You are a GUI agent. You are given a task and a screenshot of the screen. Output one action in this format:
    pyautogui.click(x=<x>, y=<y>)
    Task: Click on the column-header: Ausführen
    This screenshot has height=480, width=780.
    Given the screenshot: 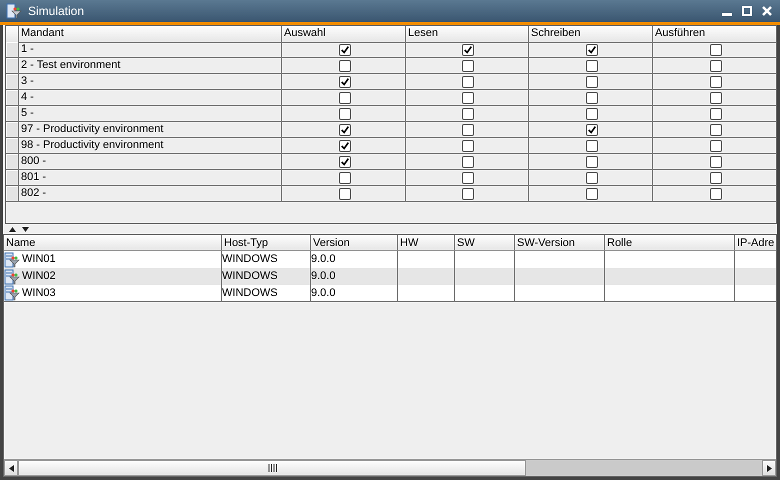 What is the action you would take?
    pyautogui.click(x=714, y=34)
    